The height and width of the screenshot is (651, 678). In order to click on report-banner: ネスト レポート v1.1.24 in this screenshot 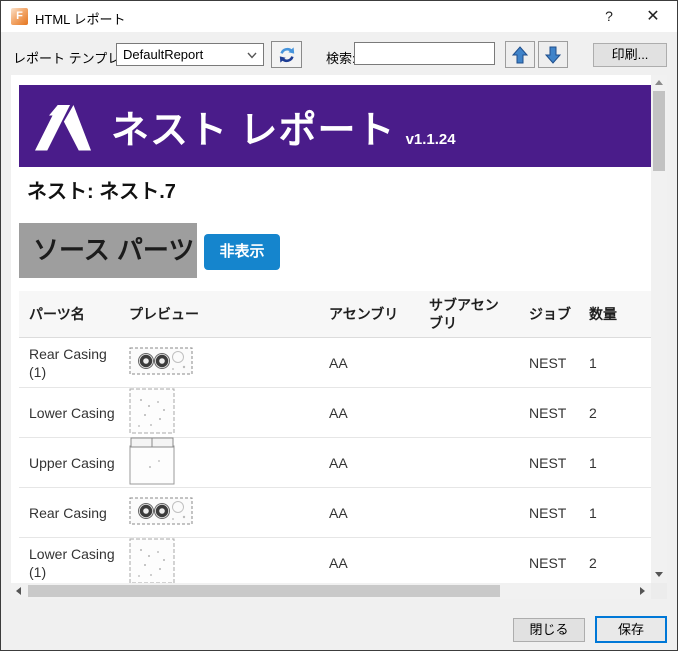, I will do `click(335, 126)`.